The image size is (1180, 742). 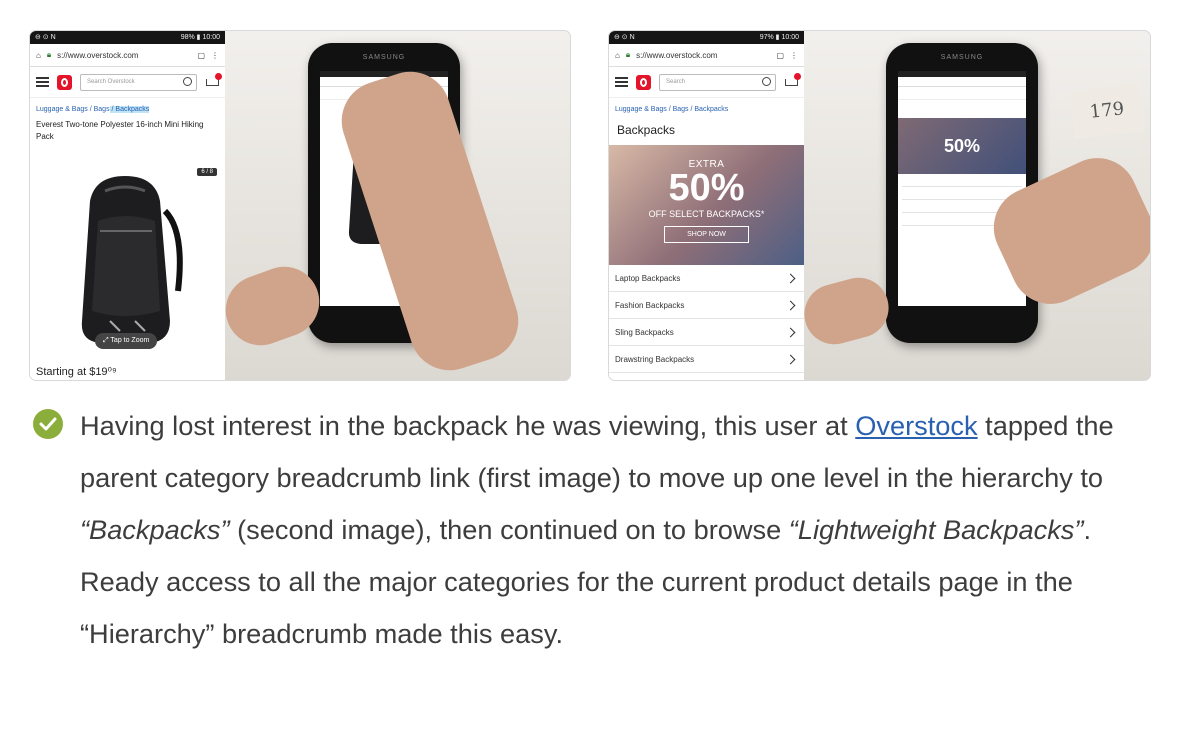 What do you see at coordinates (102, 109) in the screenshot?
I see `breadcrumb-bags: Bags` at bounding box center [102, 109].